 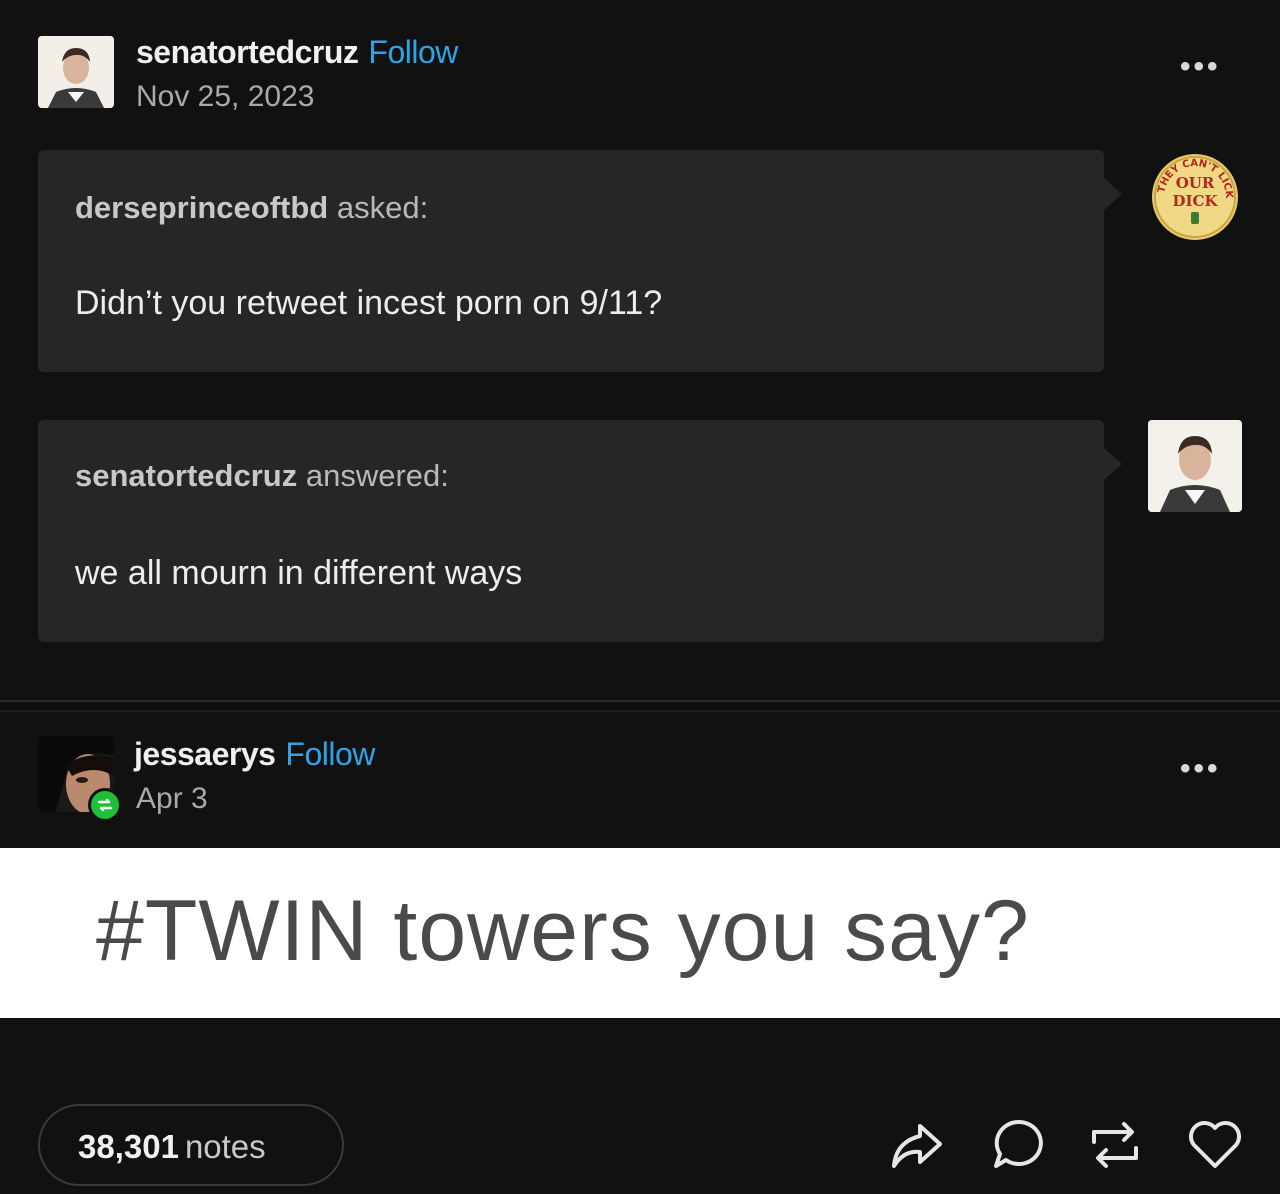 I want to click on comment-icon, so click(x=1018, y=1143).